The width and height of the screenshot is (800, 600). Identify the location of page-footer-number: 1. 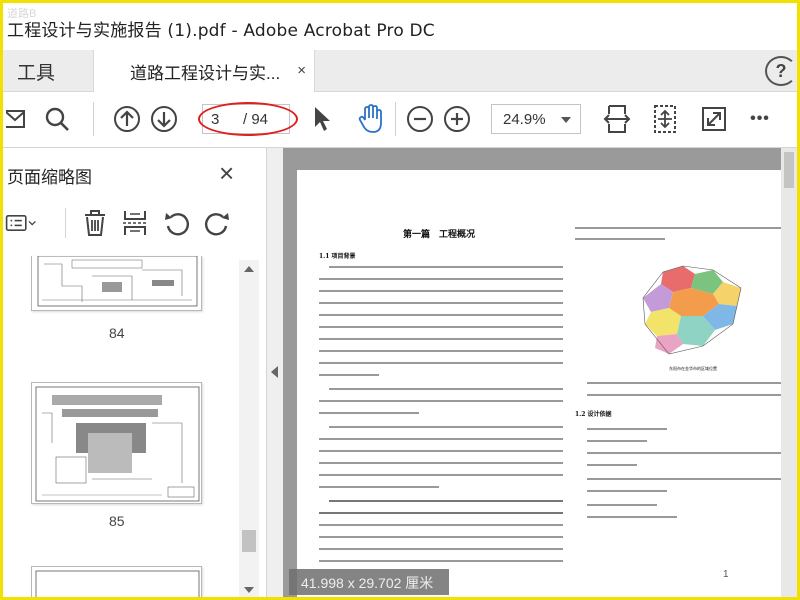
(726, 574).